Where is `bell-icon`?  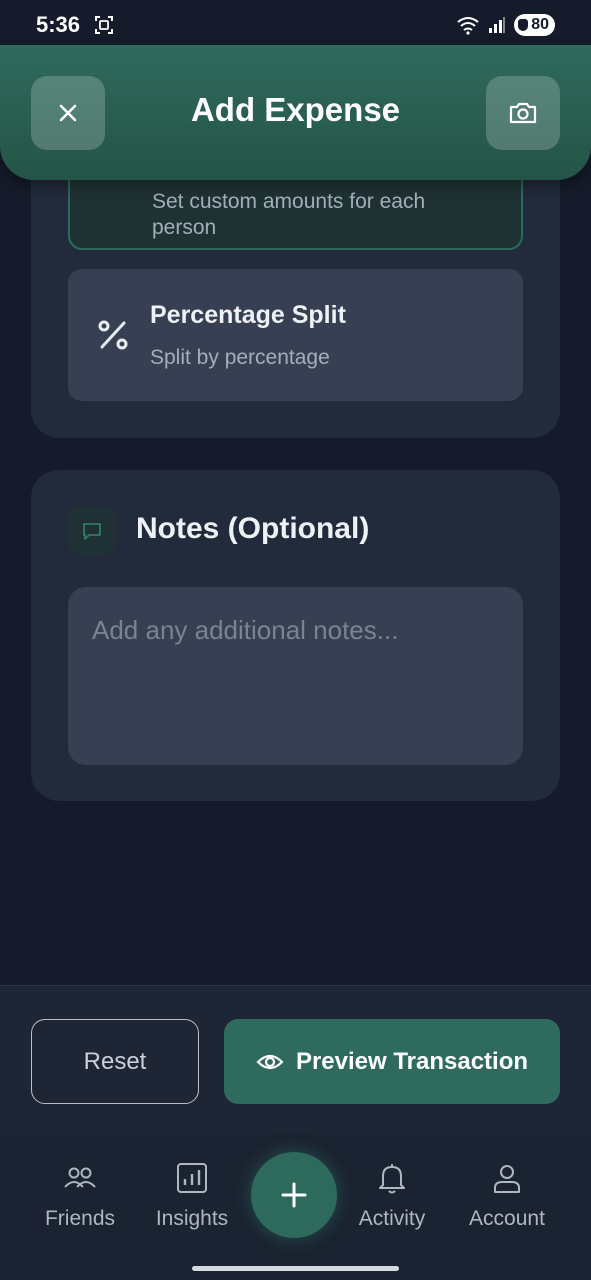
bell-icon is located at coordinates (392, 1179).